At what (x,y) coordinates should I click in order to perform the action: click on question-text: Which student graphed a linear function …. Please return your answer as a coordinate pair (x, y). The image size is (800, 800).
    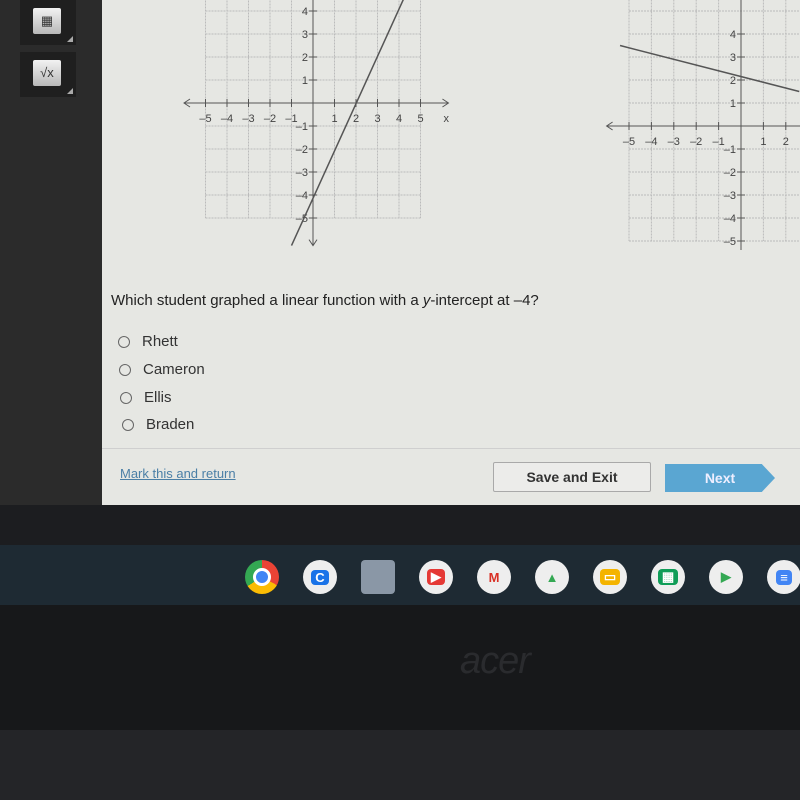
    Looking at the image, I should click on (325, 300).